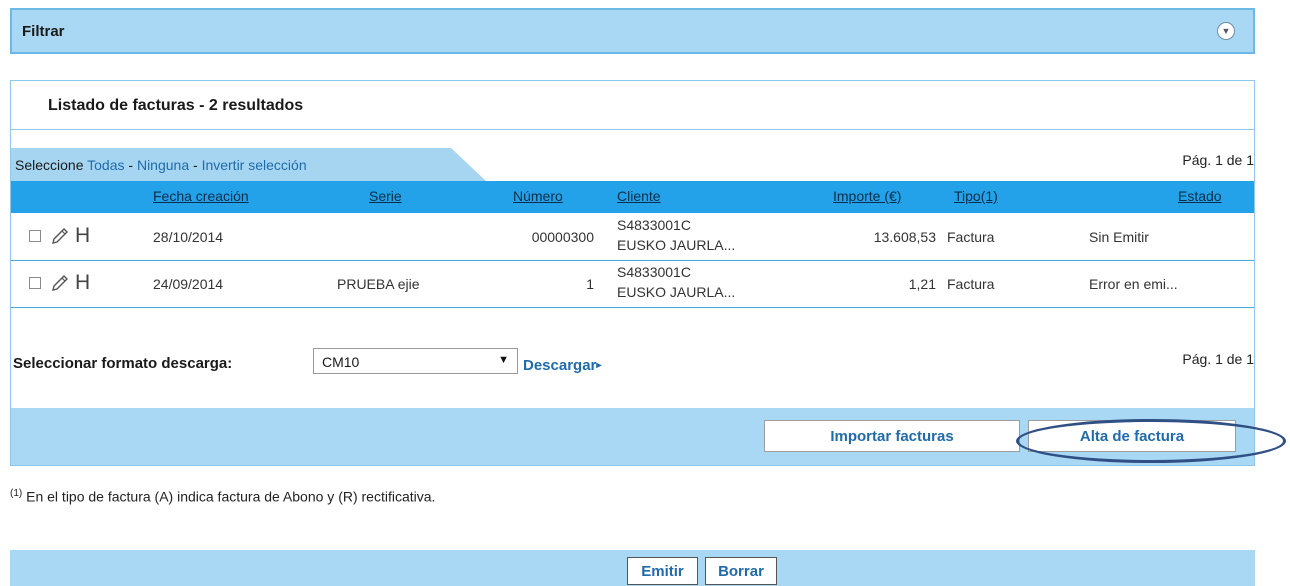 The image size is (1290, 586). What do you see at coordinates (188, 284) in the screenshot?
I see `cell-fecha: 24/09/2014` at bounding box center [188, 284].